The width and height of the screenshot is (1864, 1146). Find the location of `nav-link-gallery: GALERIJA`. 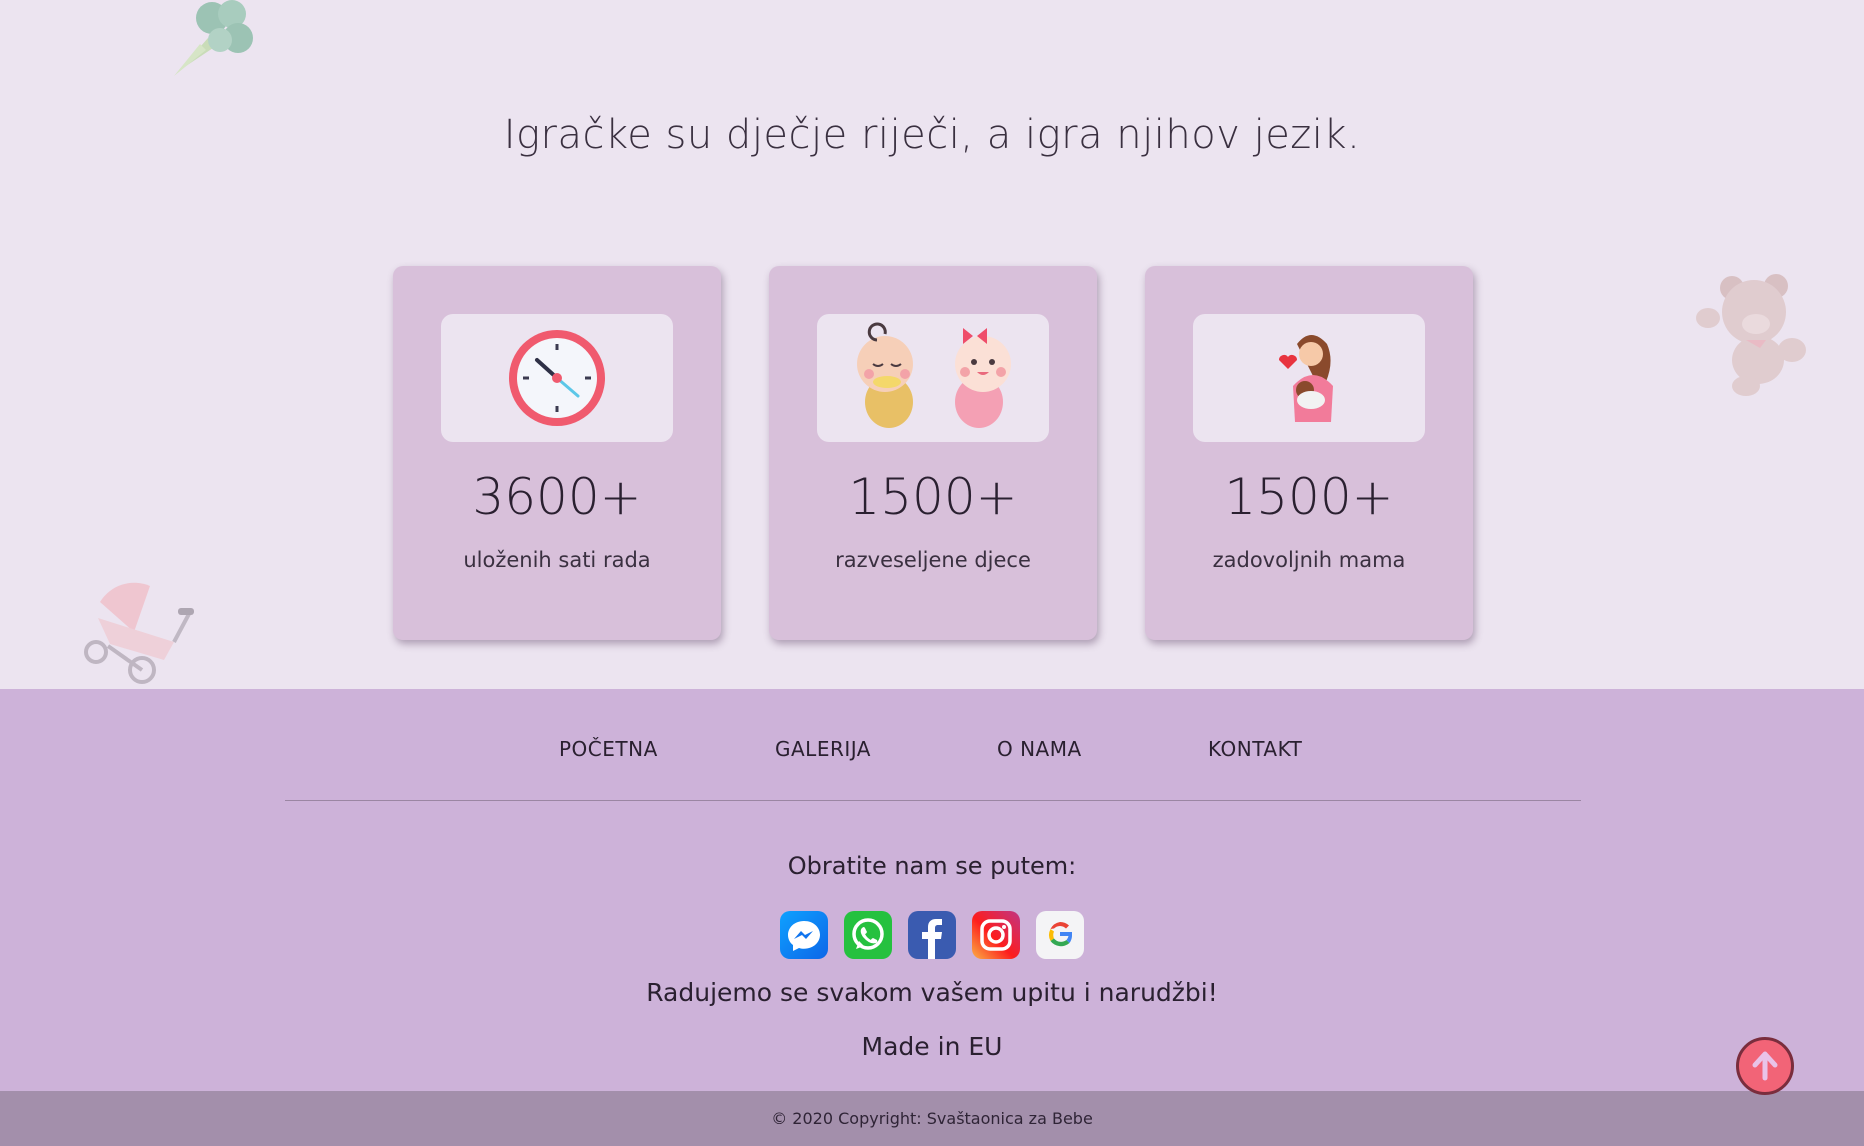

nav-link-gallery: GALERIJA is located at coordinates (823, 749).